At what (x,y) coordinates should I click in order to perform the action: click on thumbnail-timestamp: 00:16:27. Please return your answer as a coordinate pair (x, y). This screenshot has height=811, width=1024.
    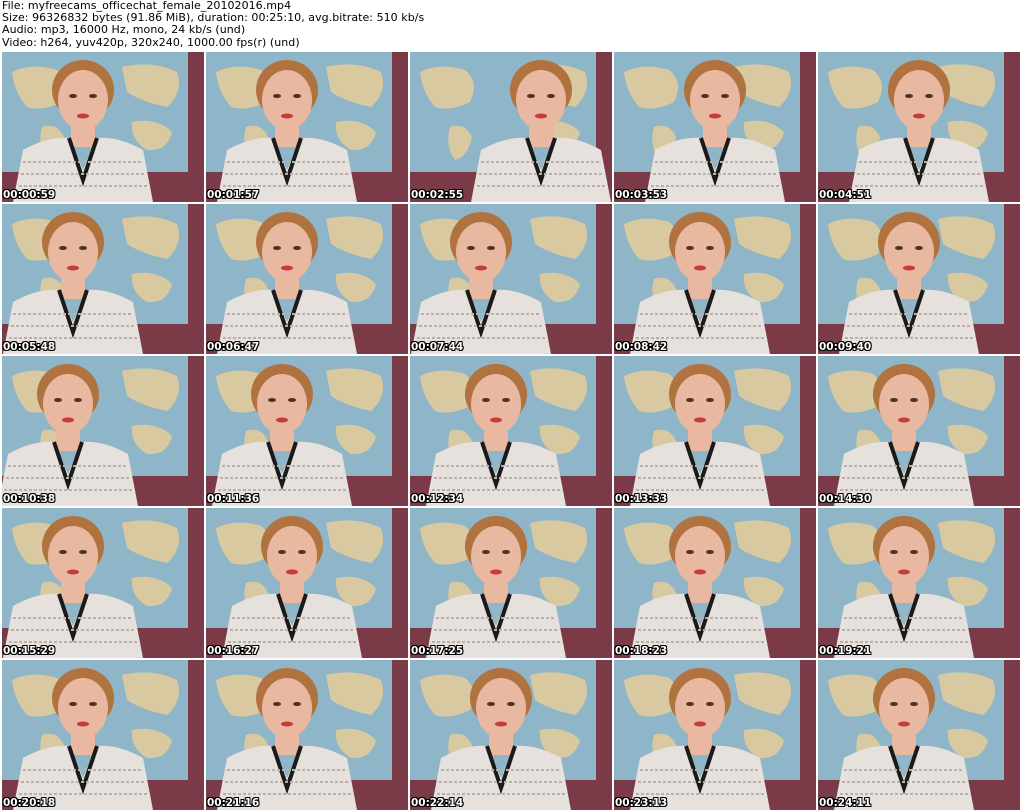
    Looking at the image, I should click on (233, 651).